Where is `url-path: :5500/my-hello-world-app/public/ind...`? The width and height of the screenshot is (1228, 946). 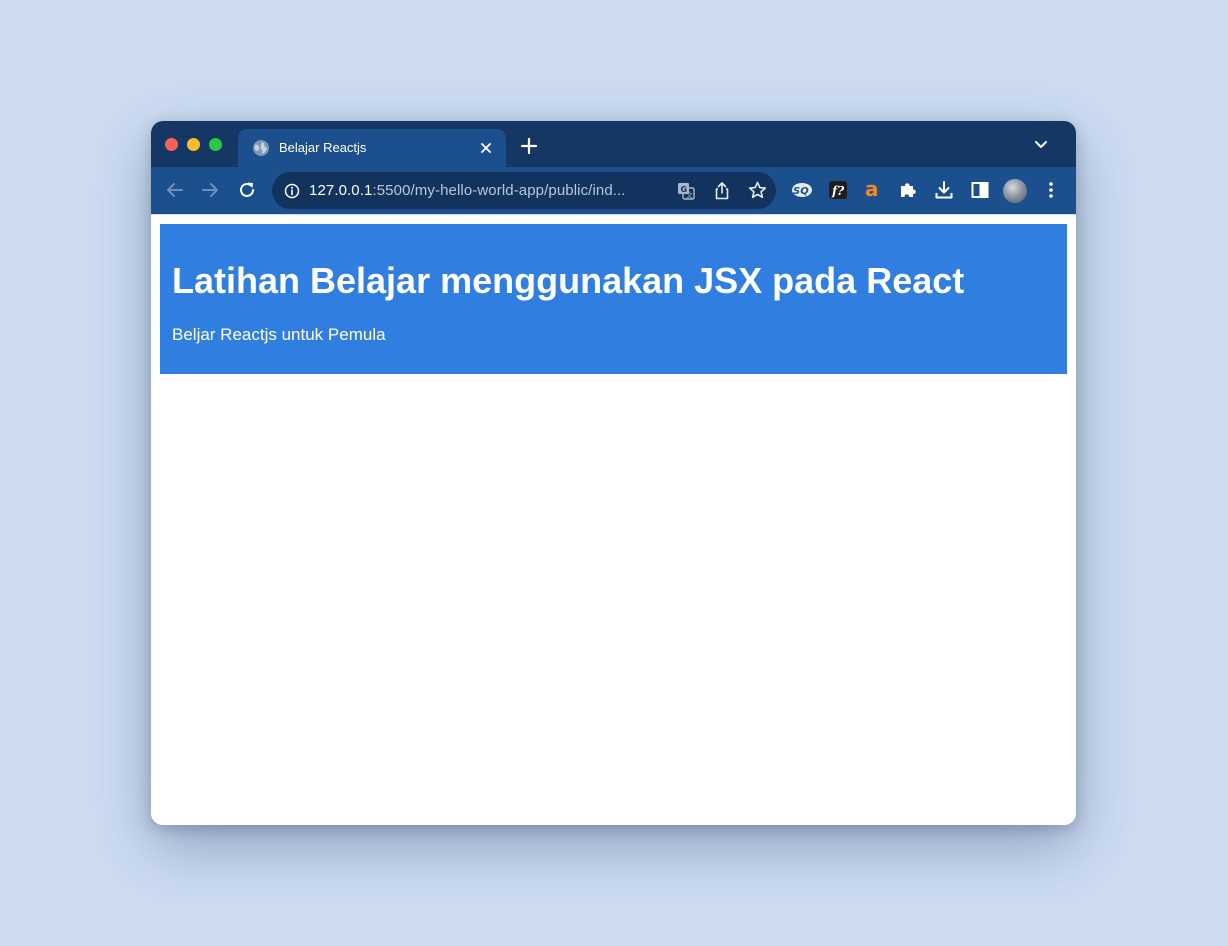
url-path: :5500/my-hello-world-app/public/ind... is located at coordinates (499, 190).